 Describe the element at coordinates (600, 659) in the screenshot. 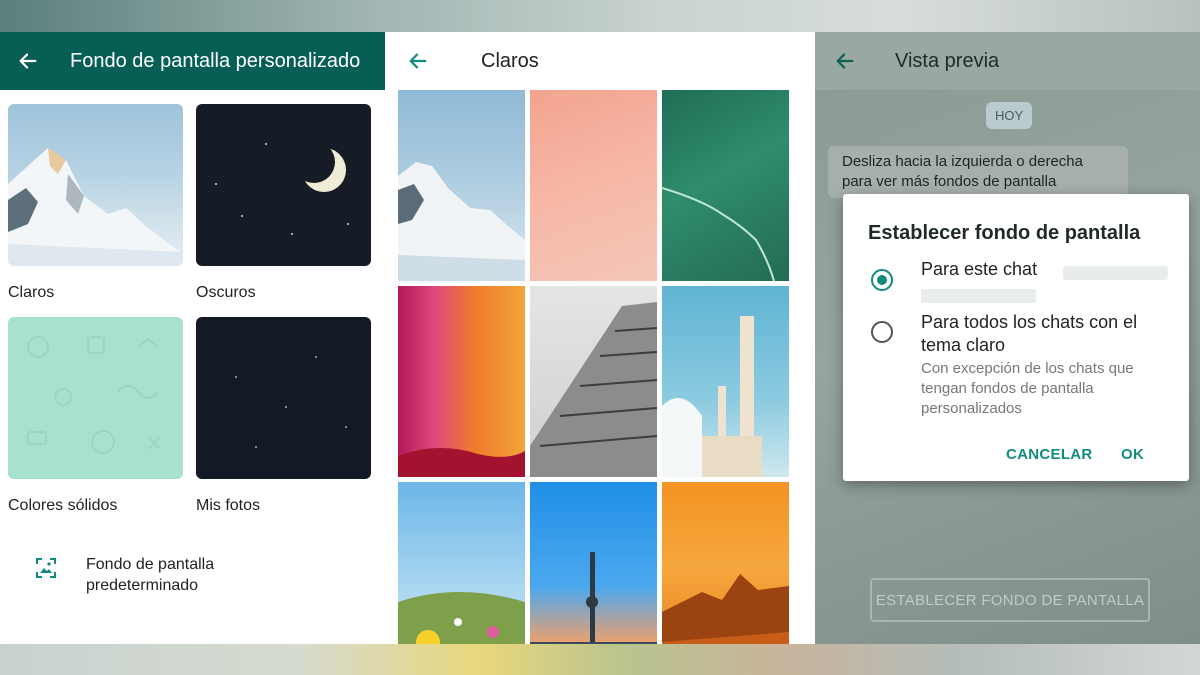

I see `background-strip` at that location.